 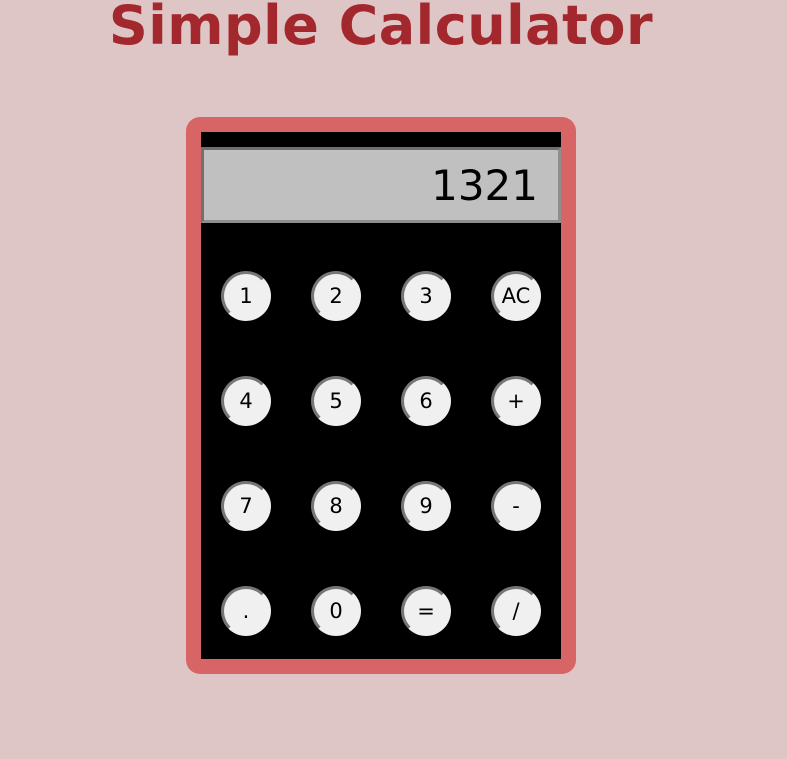 What do you see at coordinates (246, 506) in the screenshot?
I see `key-7: 7` at bounding box center [246, 506].